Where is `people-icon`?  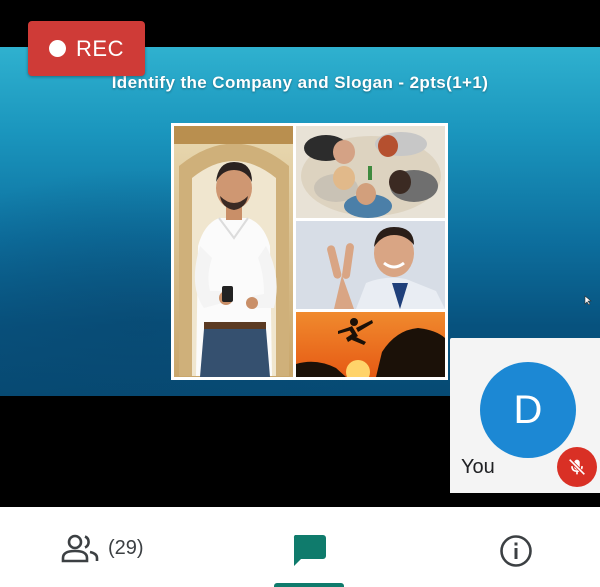
people-icon is located at coordinates (80, 548).